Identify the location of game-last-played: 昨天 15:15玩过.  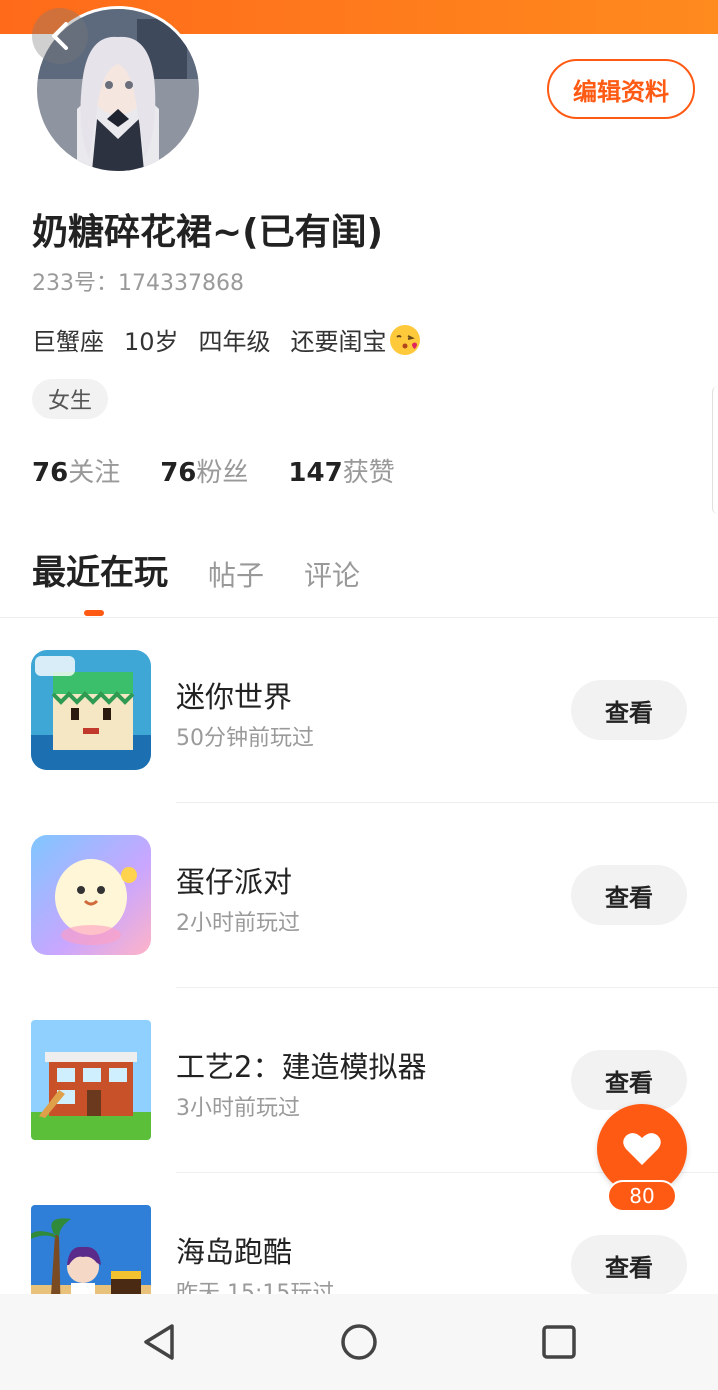
(255, 1287).